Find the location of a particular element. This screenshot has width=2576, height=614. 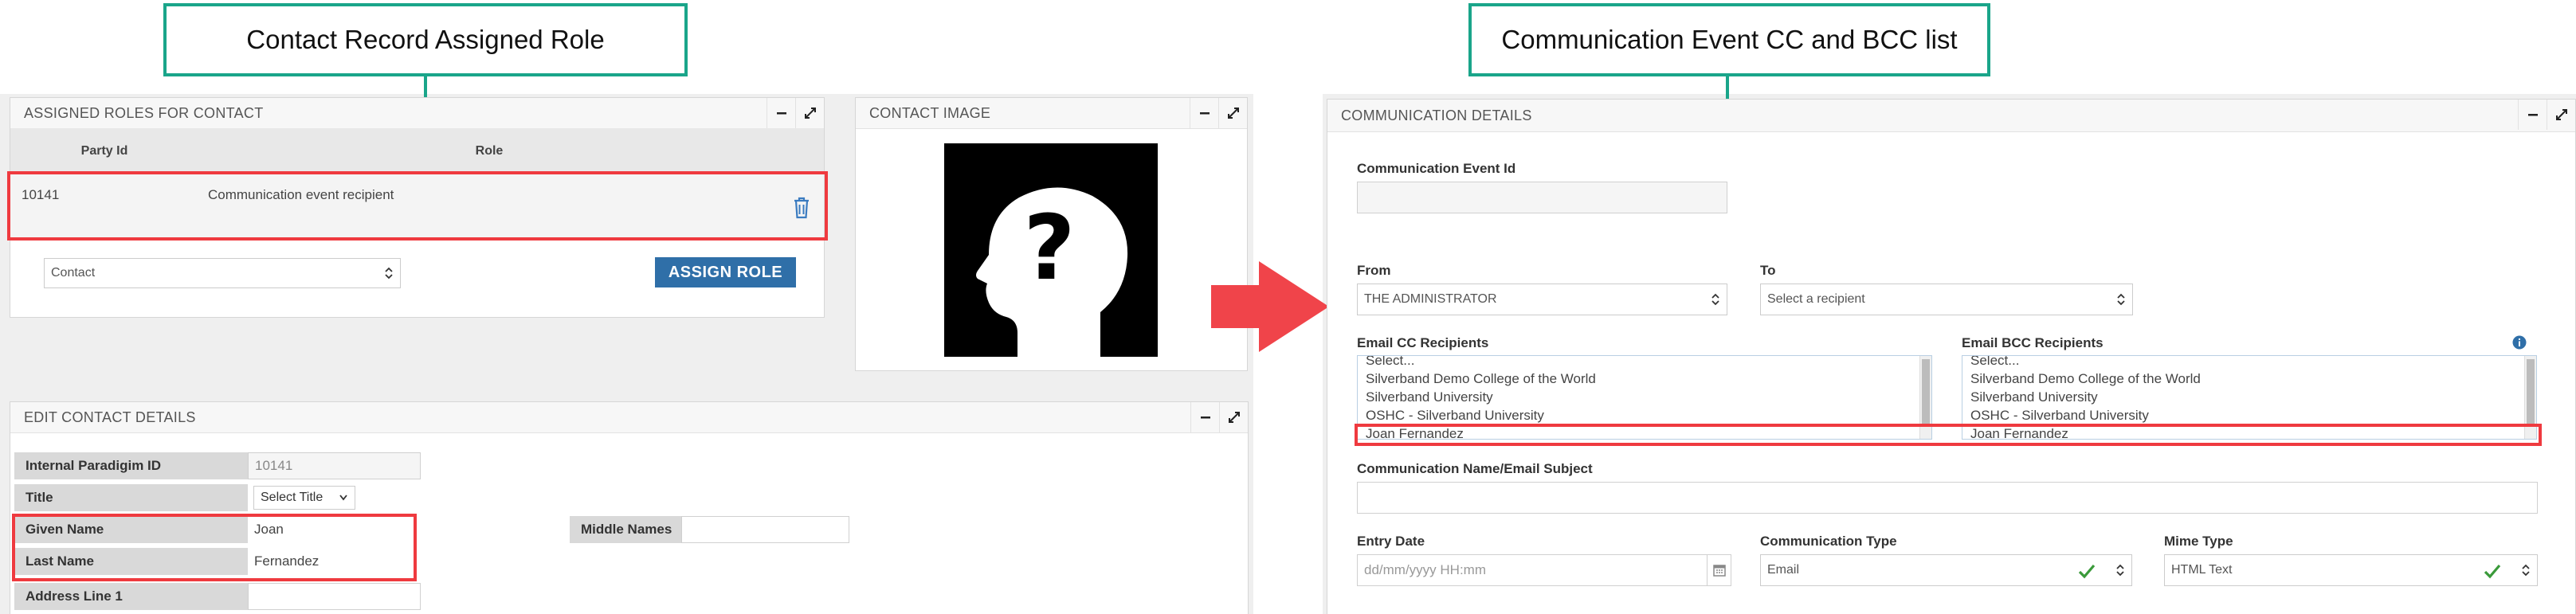

entry-date-input: dd/mm/yyyy HH:mm is located at coordinates (1532, 570).